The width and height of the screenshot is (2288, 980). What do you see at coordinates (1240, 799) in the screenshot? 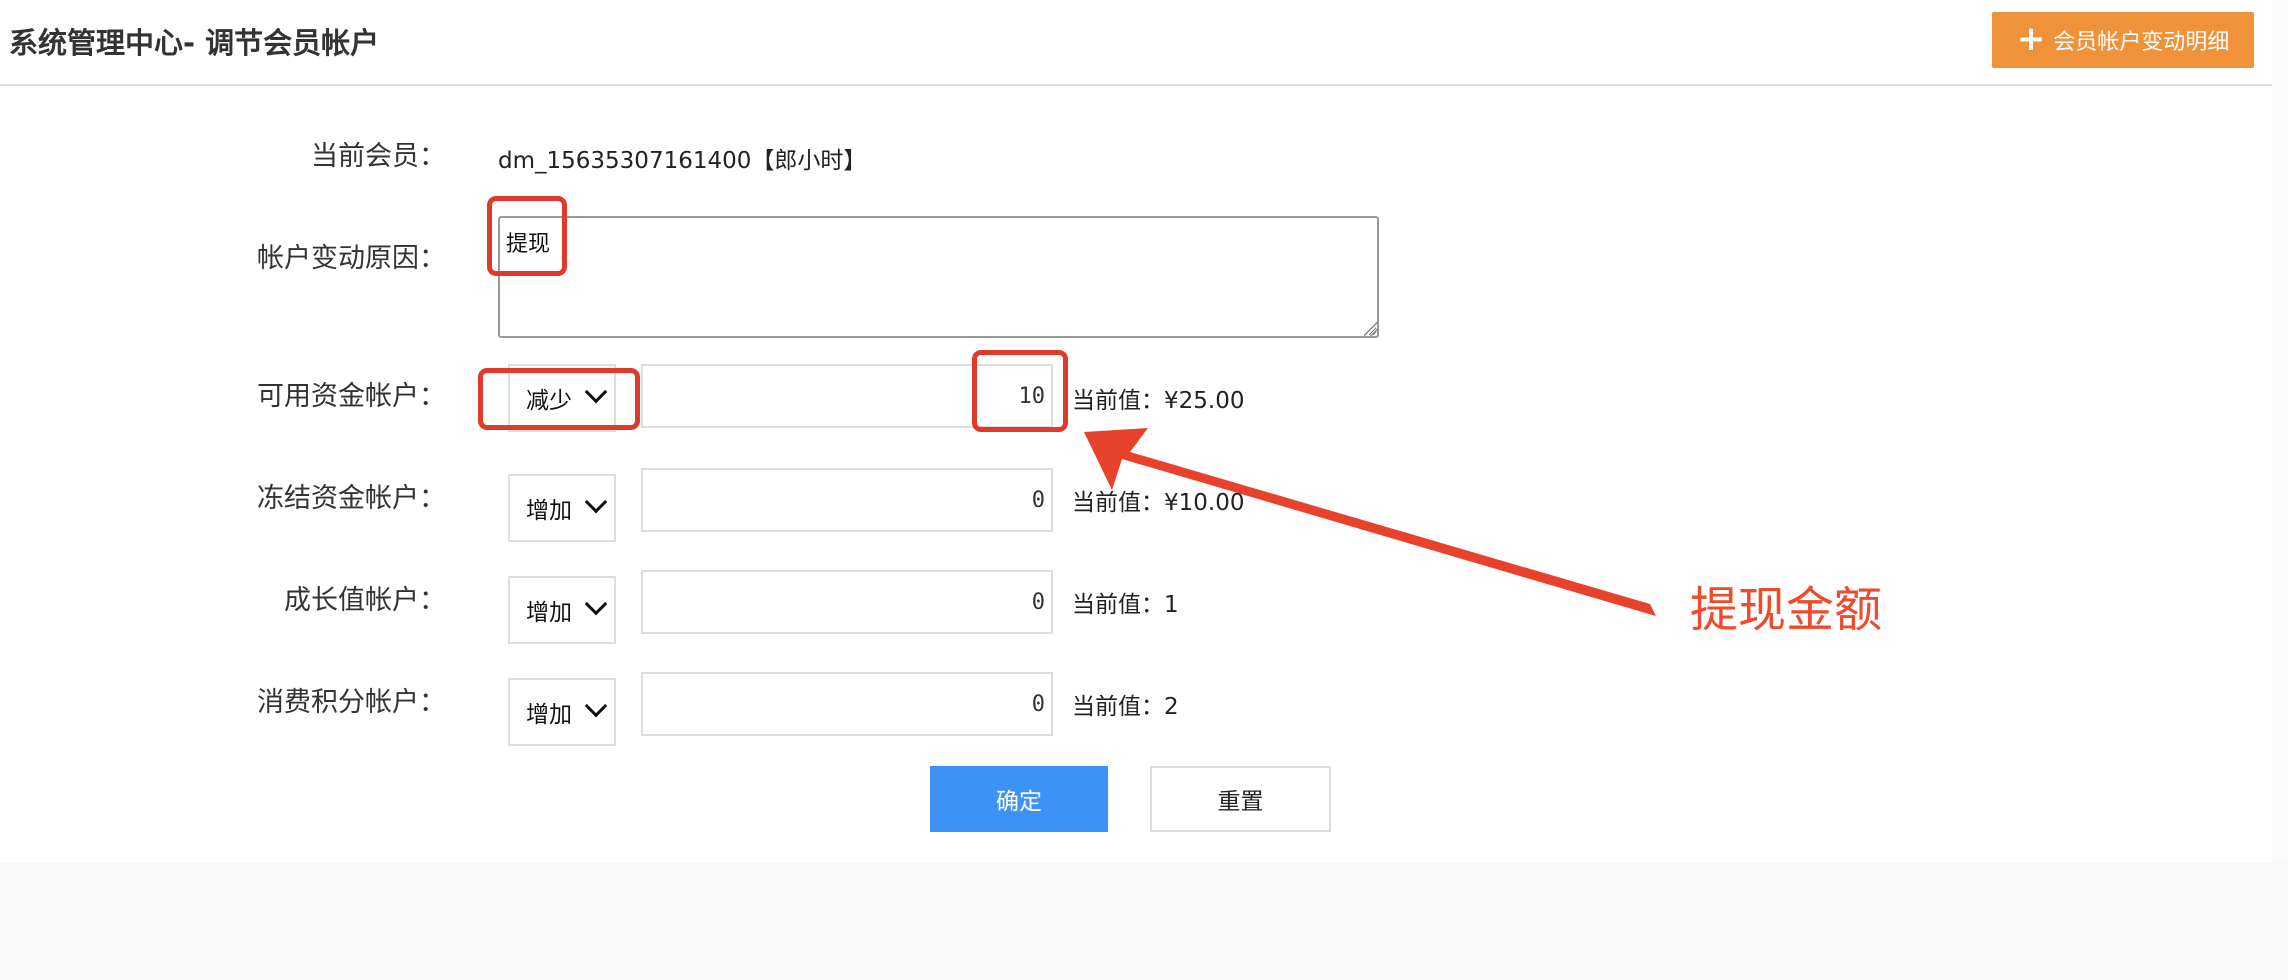
I see `reset-button: 重置` at bounding box center [1240, 799].